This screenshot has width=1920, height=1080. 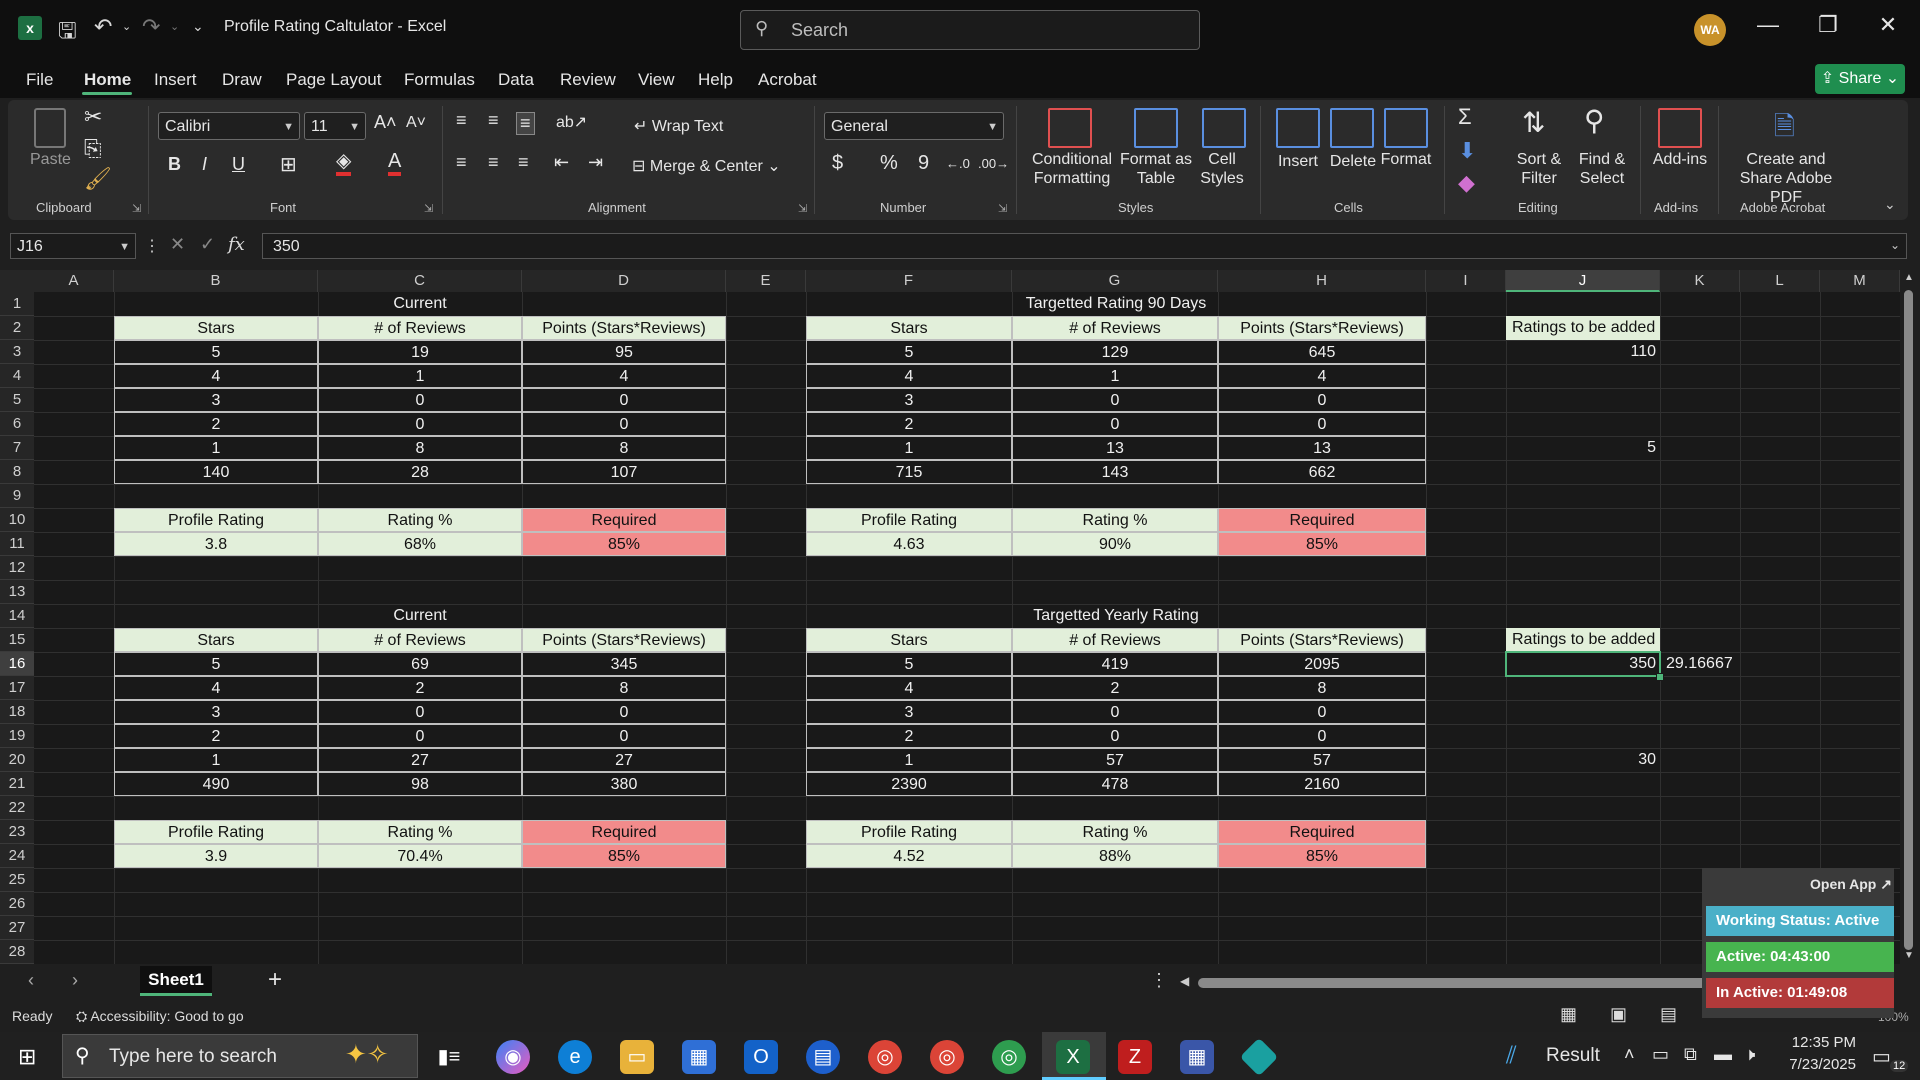 I want to click on col-header: I, so click(x=1466, y=281).